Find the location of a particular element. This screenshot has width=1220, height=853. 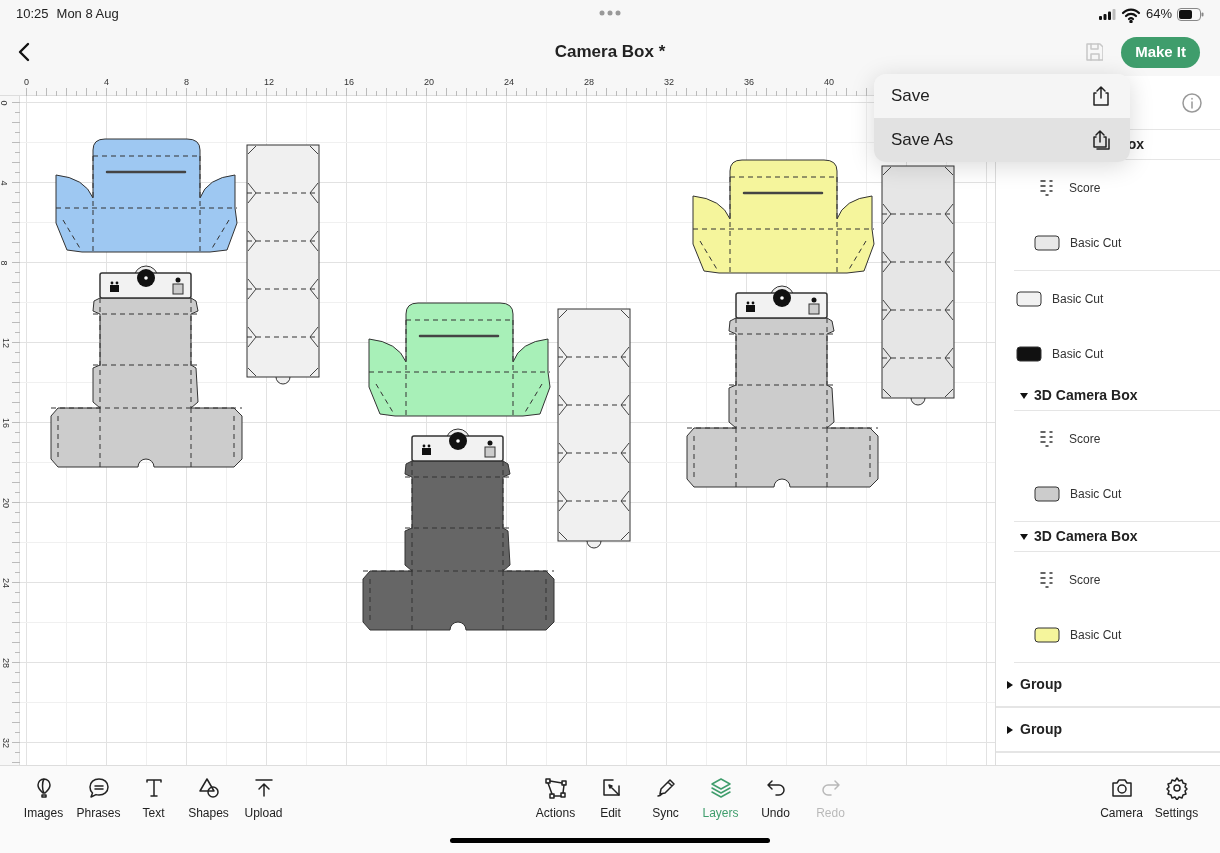

settings-icon is located at coordinates (1176, 788).